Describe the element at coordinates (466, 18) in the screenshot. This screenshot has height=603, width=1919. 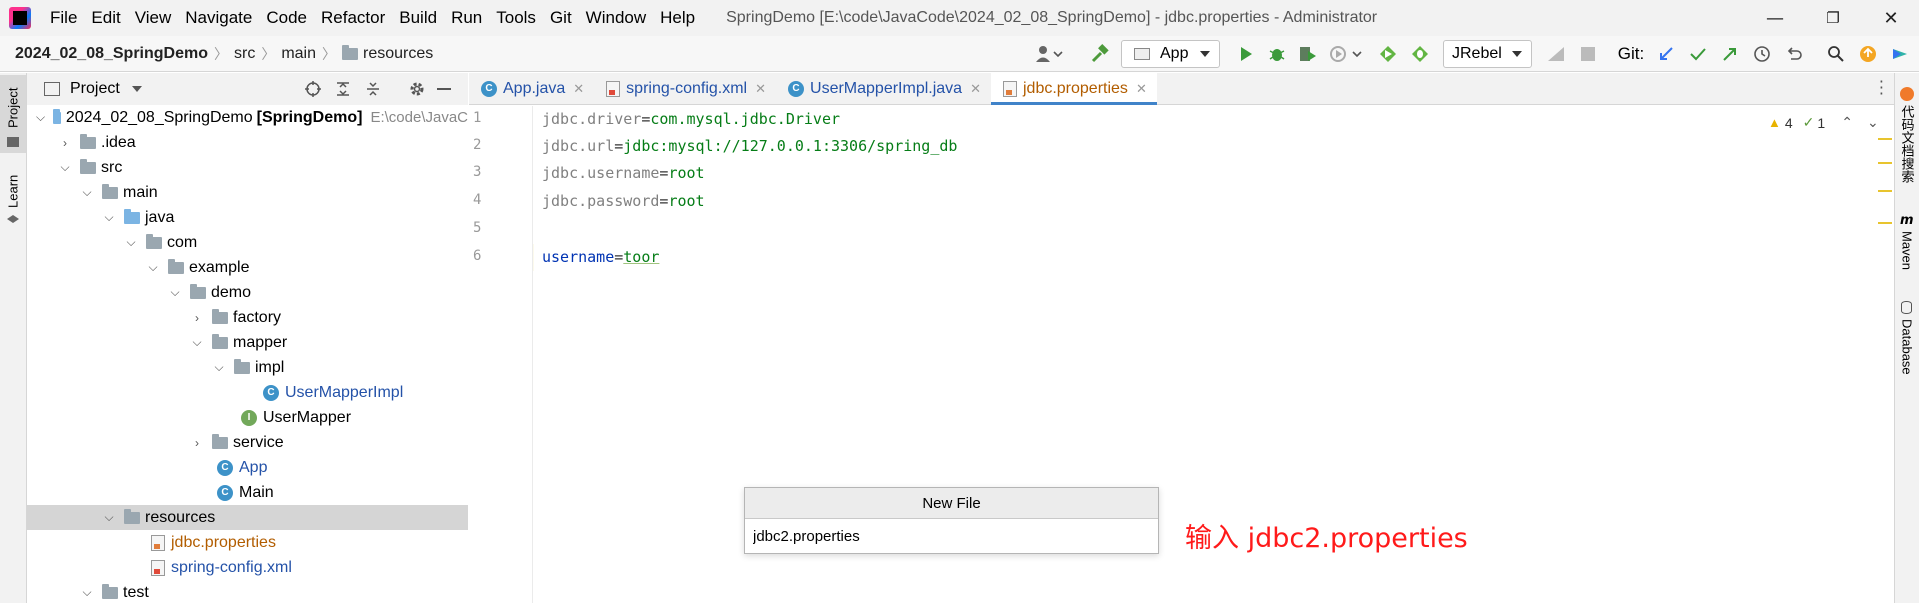
I see `menu-run: Run` at that location.